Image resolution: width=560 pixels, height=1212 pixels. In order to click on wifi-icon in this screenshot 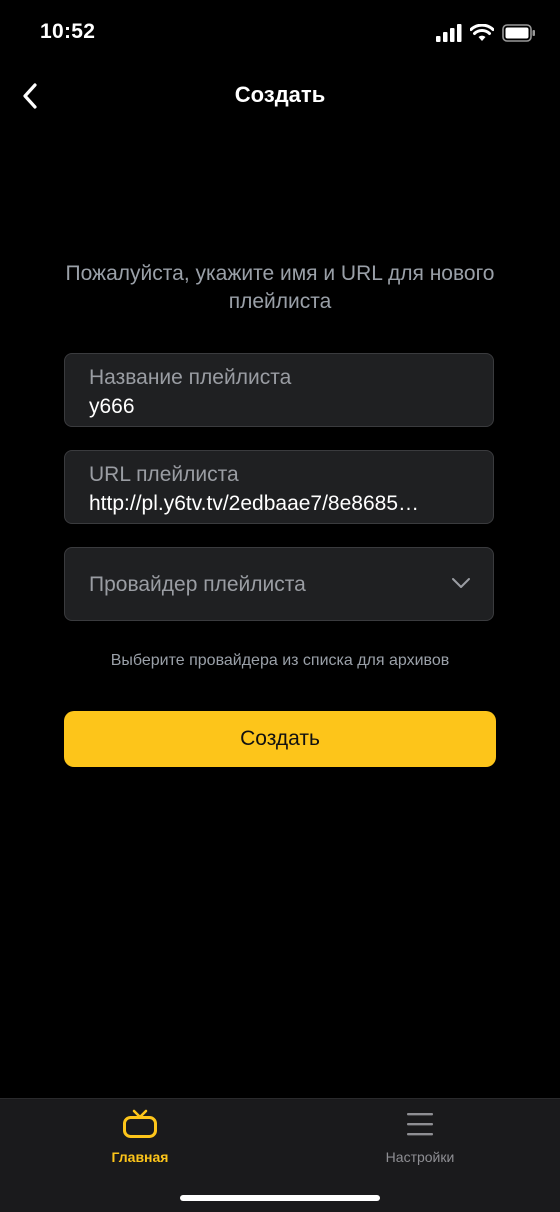, I will do `click(482, 32)`.